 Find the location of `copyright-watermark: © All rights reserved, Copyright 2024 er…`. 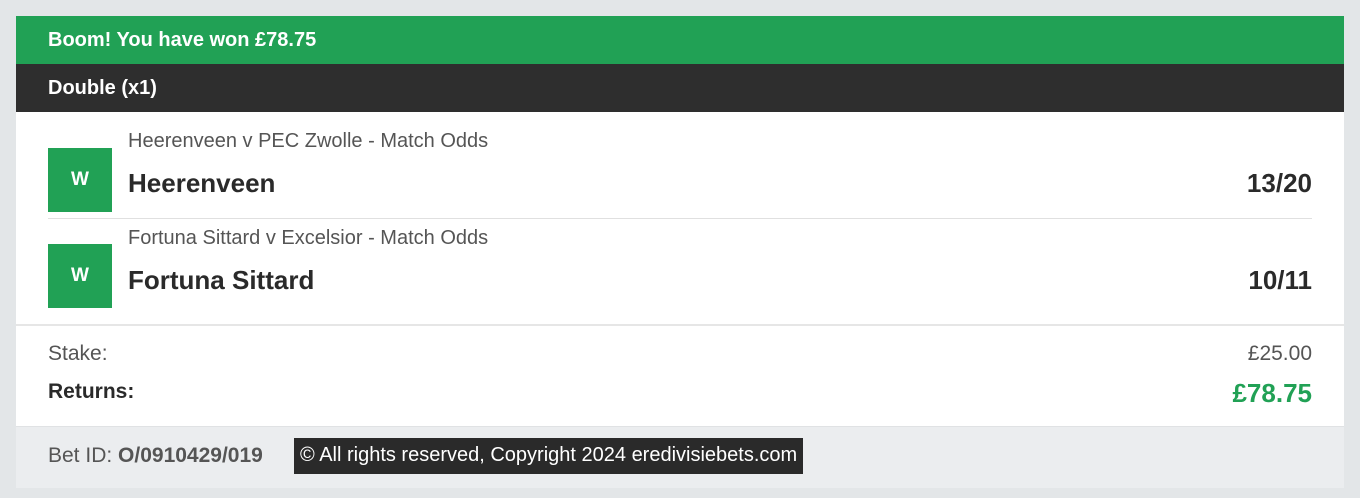

copyright-watermark: © All rights reserved, Copyright 2024 er… is located at coordinates (549, 456).